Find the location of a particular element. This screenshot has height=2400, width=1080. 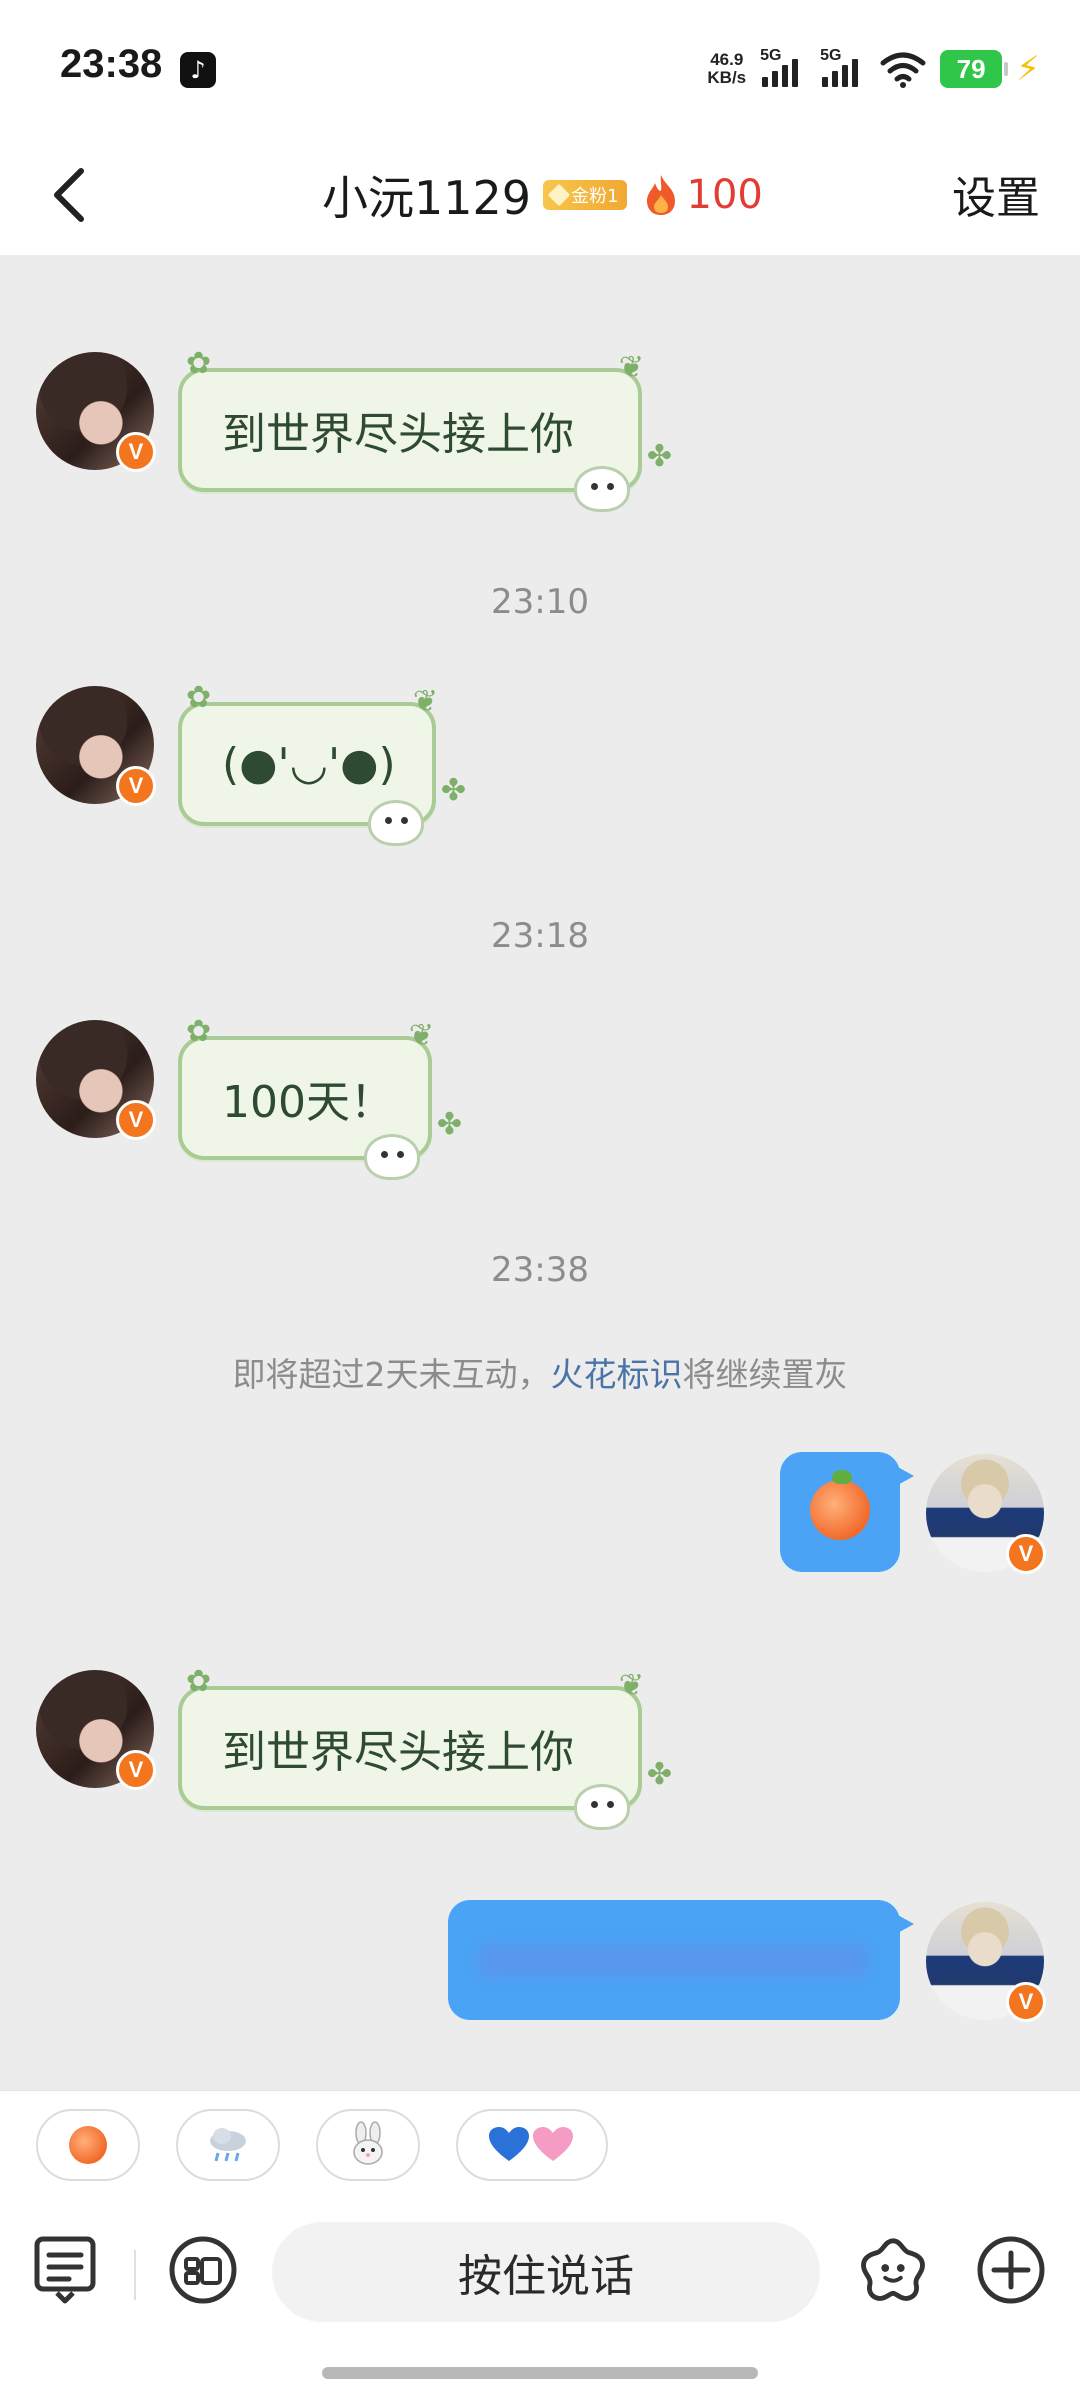

voice-button is located at coordinates (203, 2270).